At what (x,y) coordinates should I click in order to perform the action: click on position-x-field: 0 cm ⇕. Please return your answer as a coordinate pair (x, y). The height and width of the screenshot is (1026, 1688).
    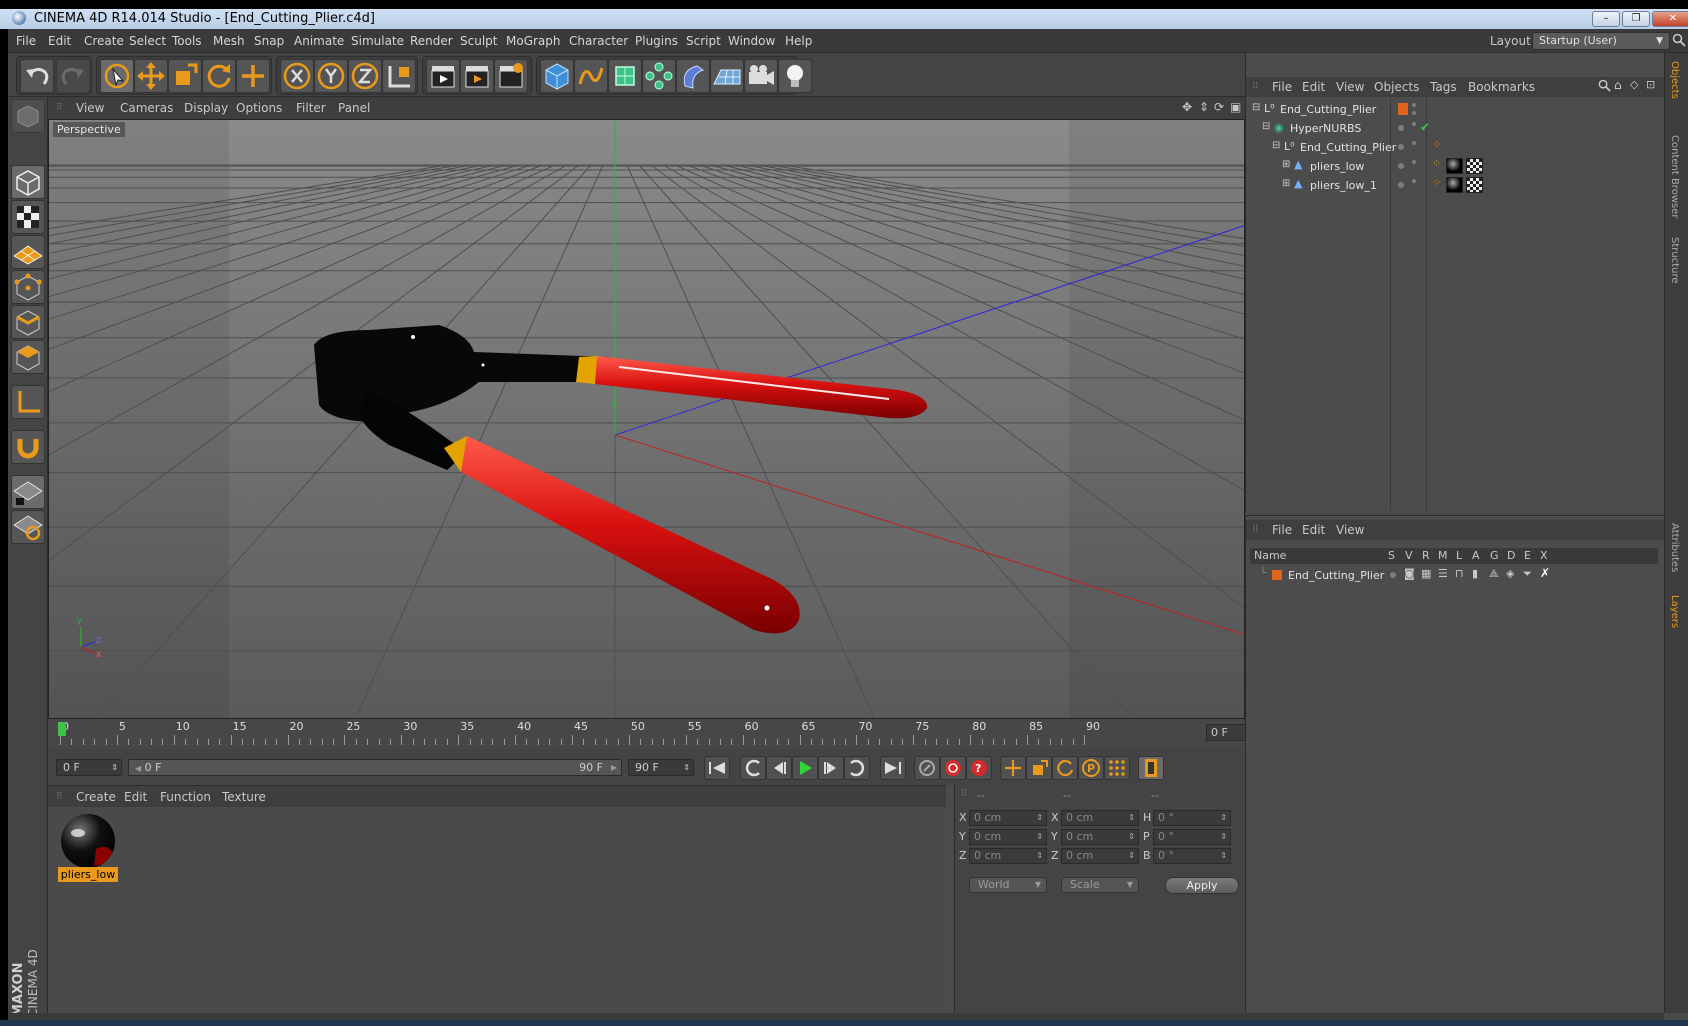
    Looking at the image, I should click on (1008, 818).